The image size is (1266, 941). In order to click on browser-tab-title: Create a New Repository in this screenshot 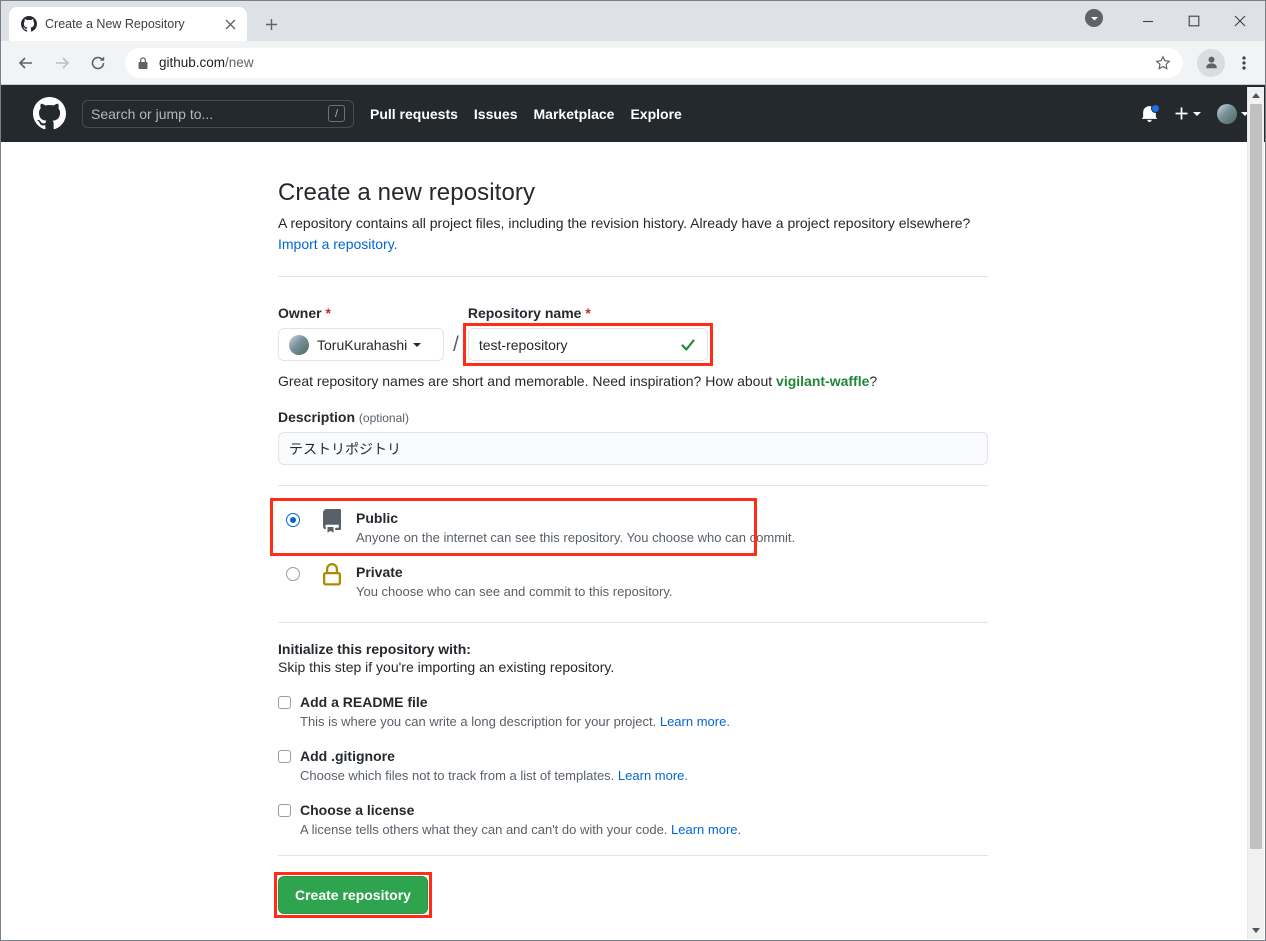, I will do `click(115, 24)`.